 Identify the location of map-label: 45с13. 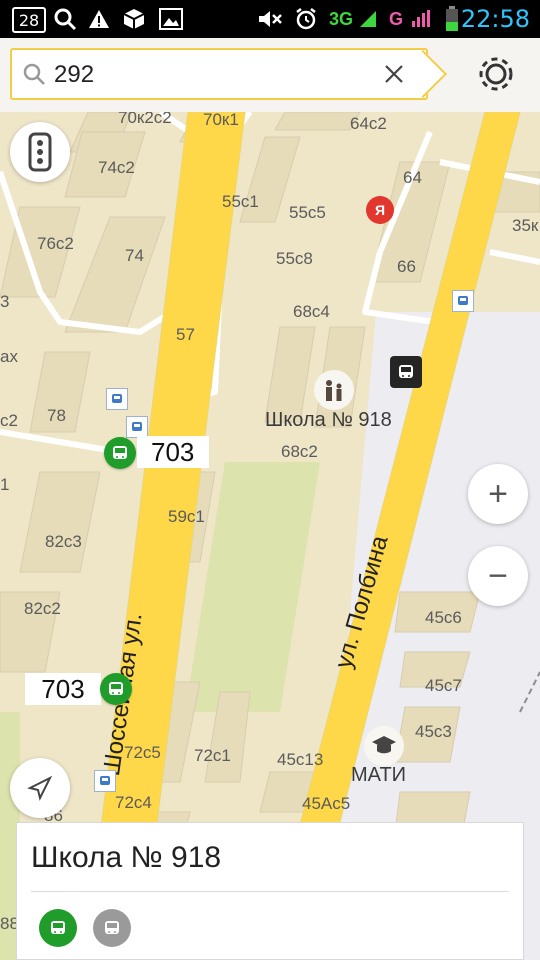
(300, 759).